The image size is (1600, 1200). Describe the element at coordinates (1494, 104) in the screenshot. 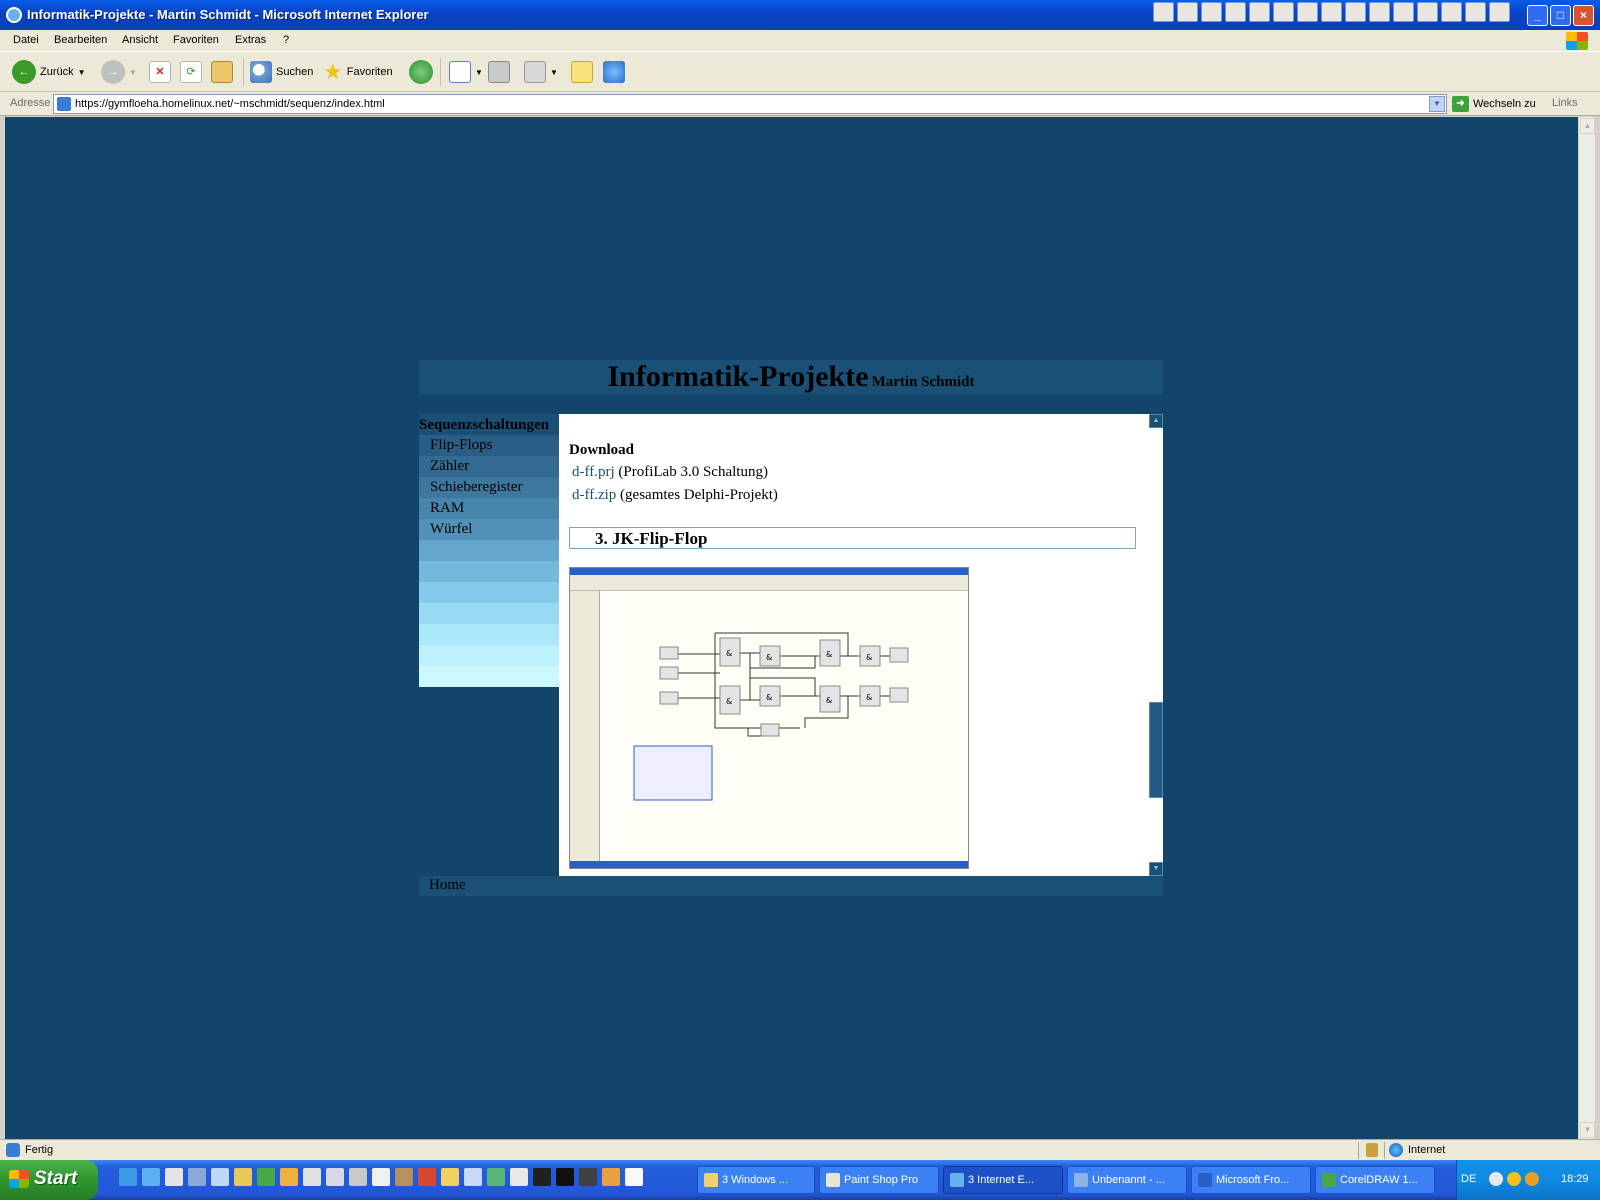

I see `go-button: ➜ Wechseln zu` at that location.